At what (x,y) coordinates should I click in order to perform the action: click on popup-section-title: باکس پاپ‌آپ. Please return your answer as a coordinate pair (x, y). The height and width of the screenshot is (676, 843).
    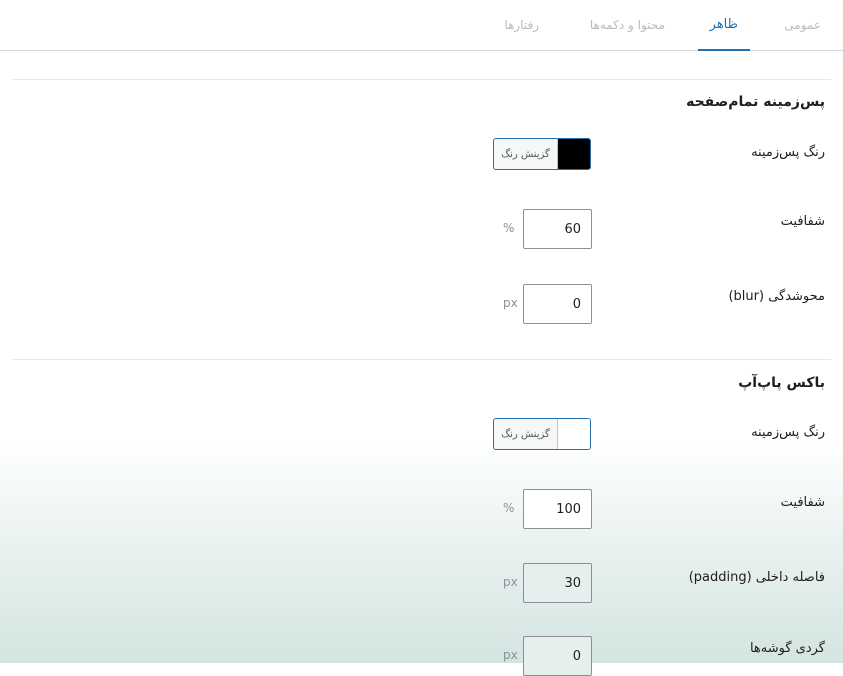
    Looking at the image, I should click on (781, 383).